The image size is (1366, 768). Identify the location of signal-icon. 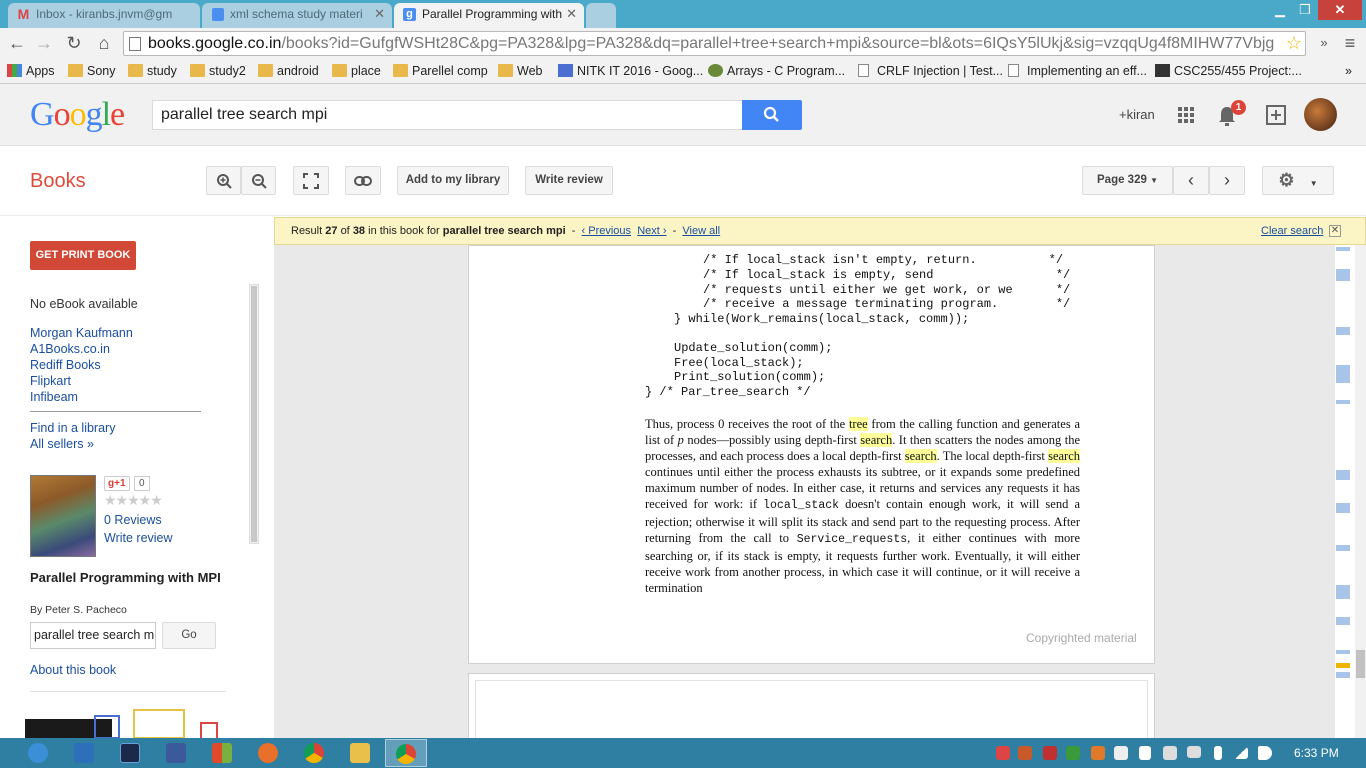
(1241, 753).